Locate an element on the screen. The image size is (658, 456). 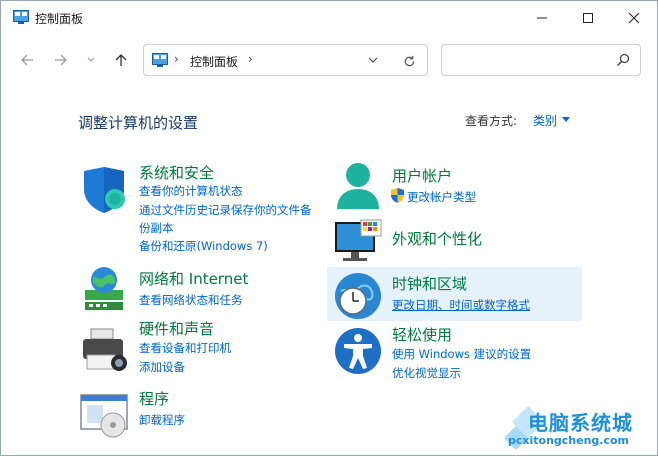
caret-down-icon is located at coordinates (566, 119).